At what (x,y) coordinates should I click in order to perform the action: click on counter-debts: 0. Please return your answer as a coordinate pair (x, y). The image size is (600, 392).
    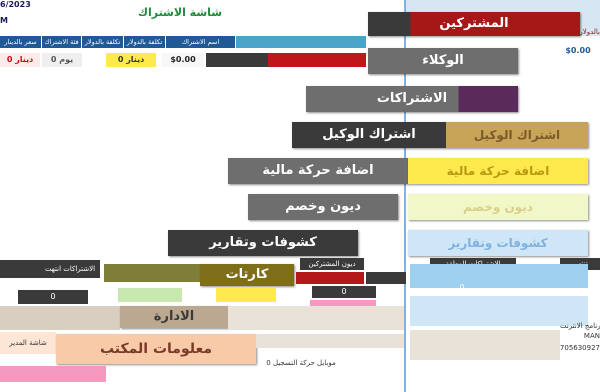
    Looking at the image, I should click on (344, 292).